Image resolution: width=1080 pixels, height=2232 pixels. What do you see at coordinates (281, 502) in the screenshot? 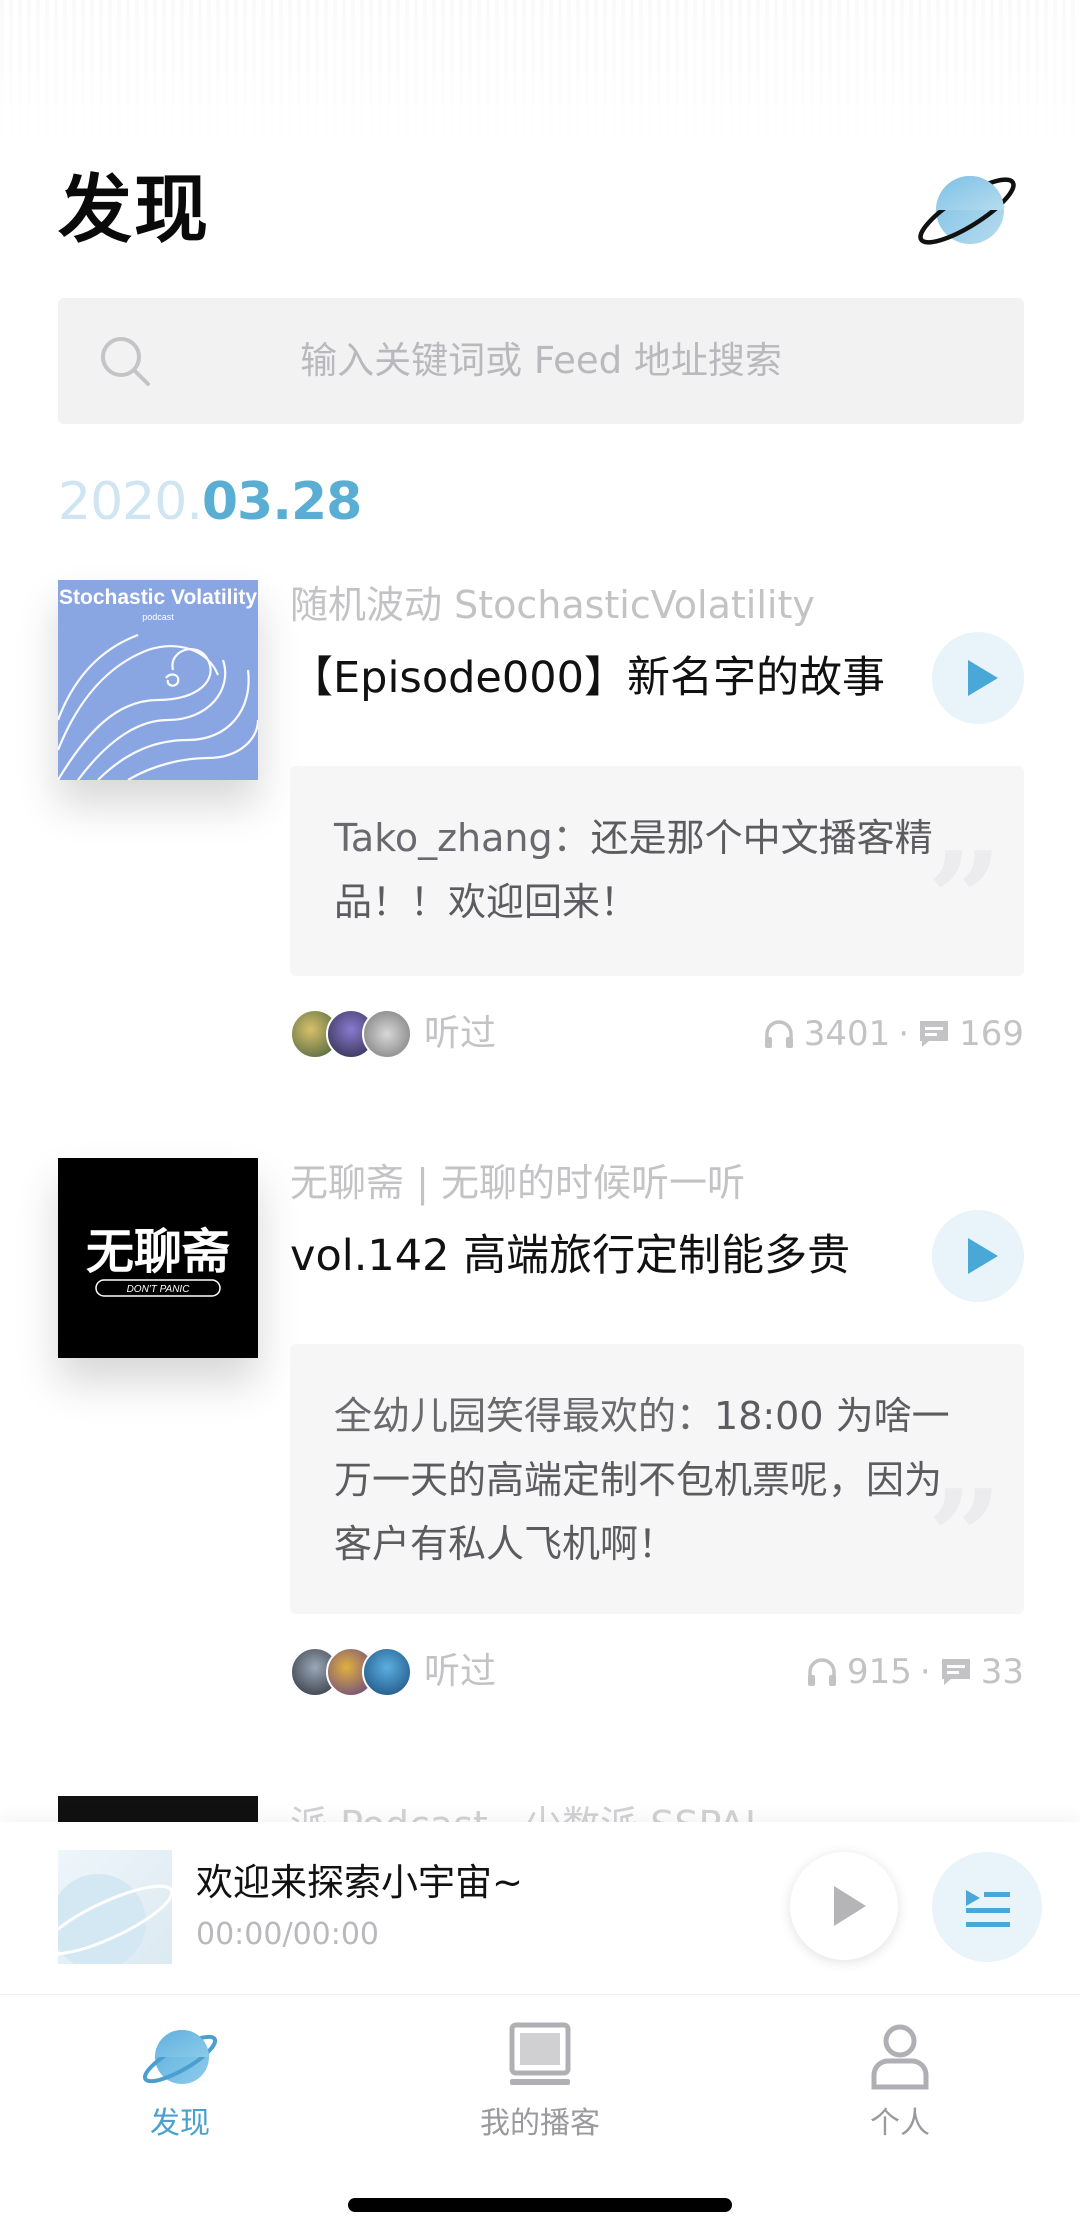
I see `date-month-day: 03.28` at bounding box center [281, 502].